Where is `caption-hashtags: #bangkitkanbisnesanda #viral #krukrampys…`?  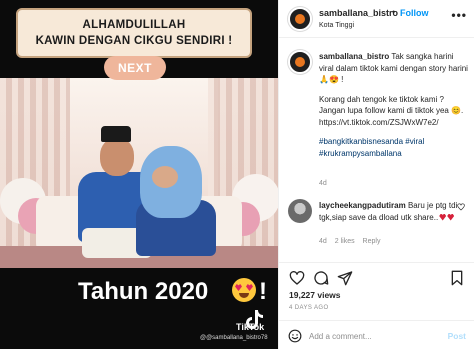
caption-hashtags: #bangkitkanbisnesanda #viral #krukrampys… is located at coordinates (394, 147).